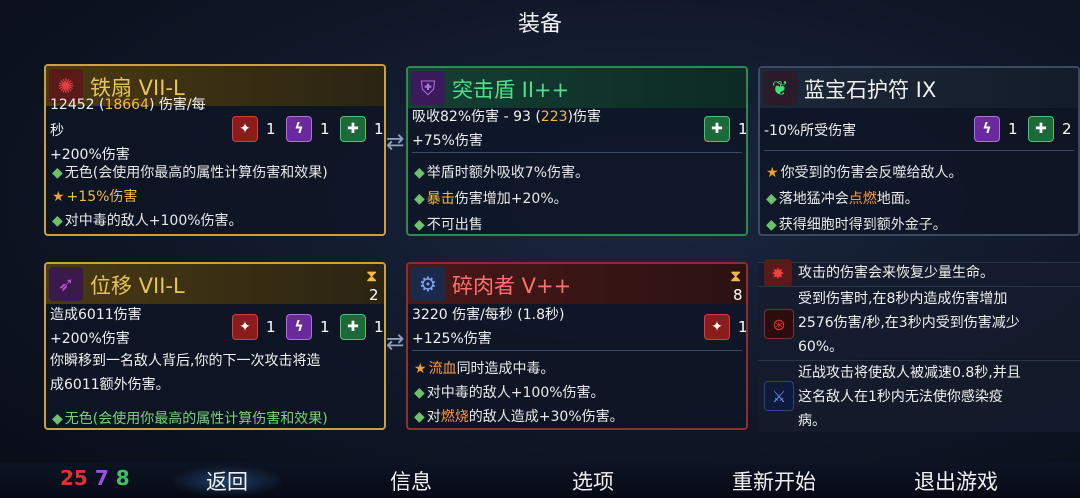 The image size is (1080, 498). What do you see at coordinates (780, 88) in the screenshot?
I see `amulet-icon: ❦` at bounding box center [780, 88].